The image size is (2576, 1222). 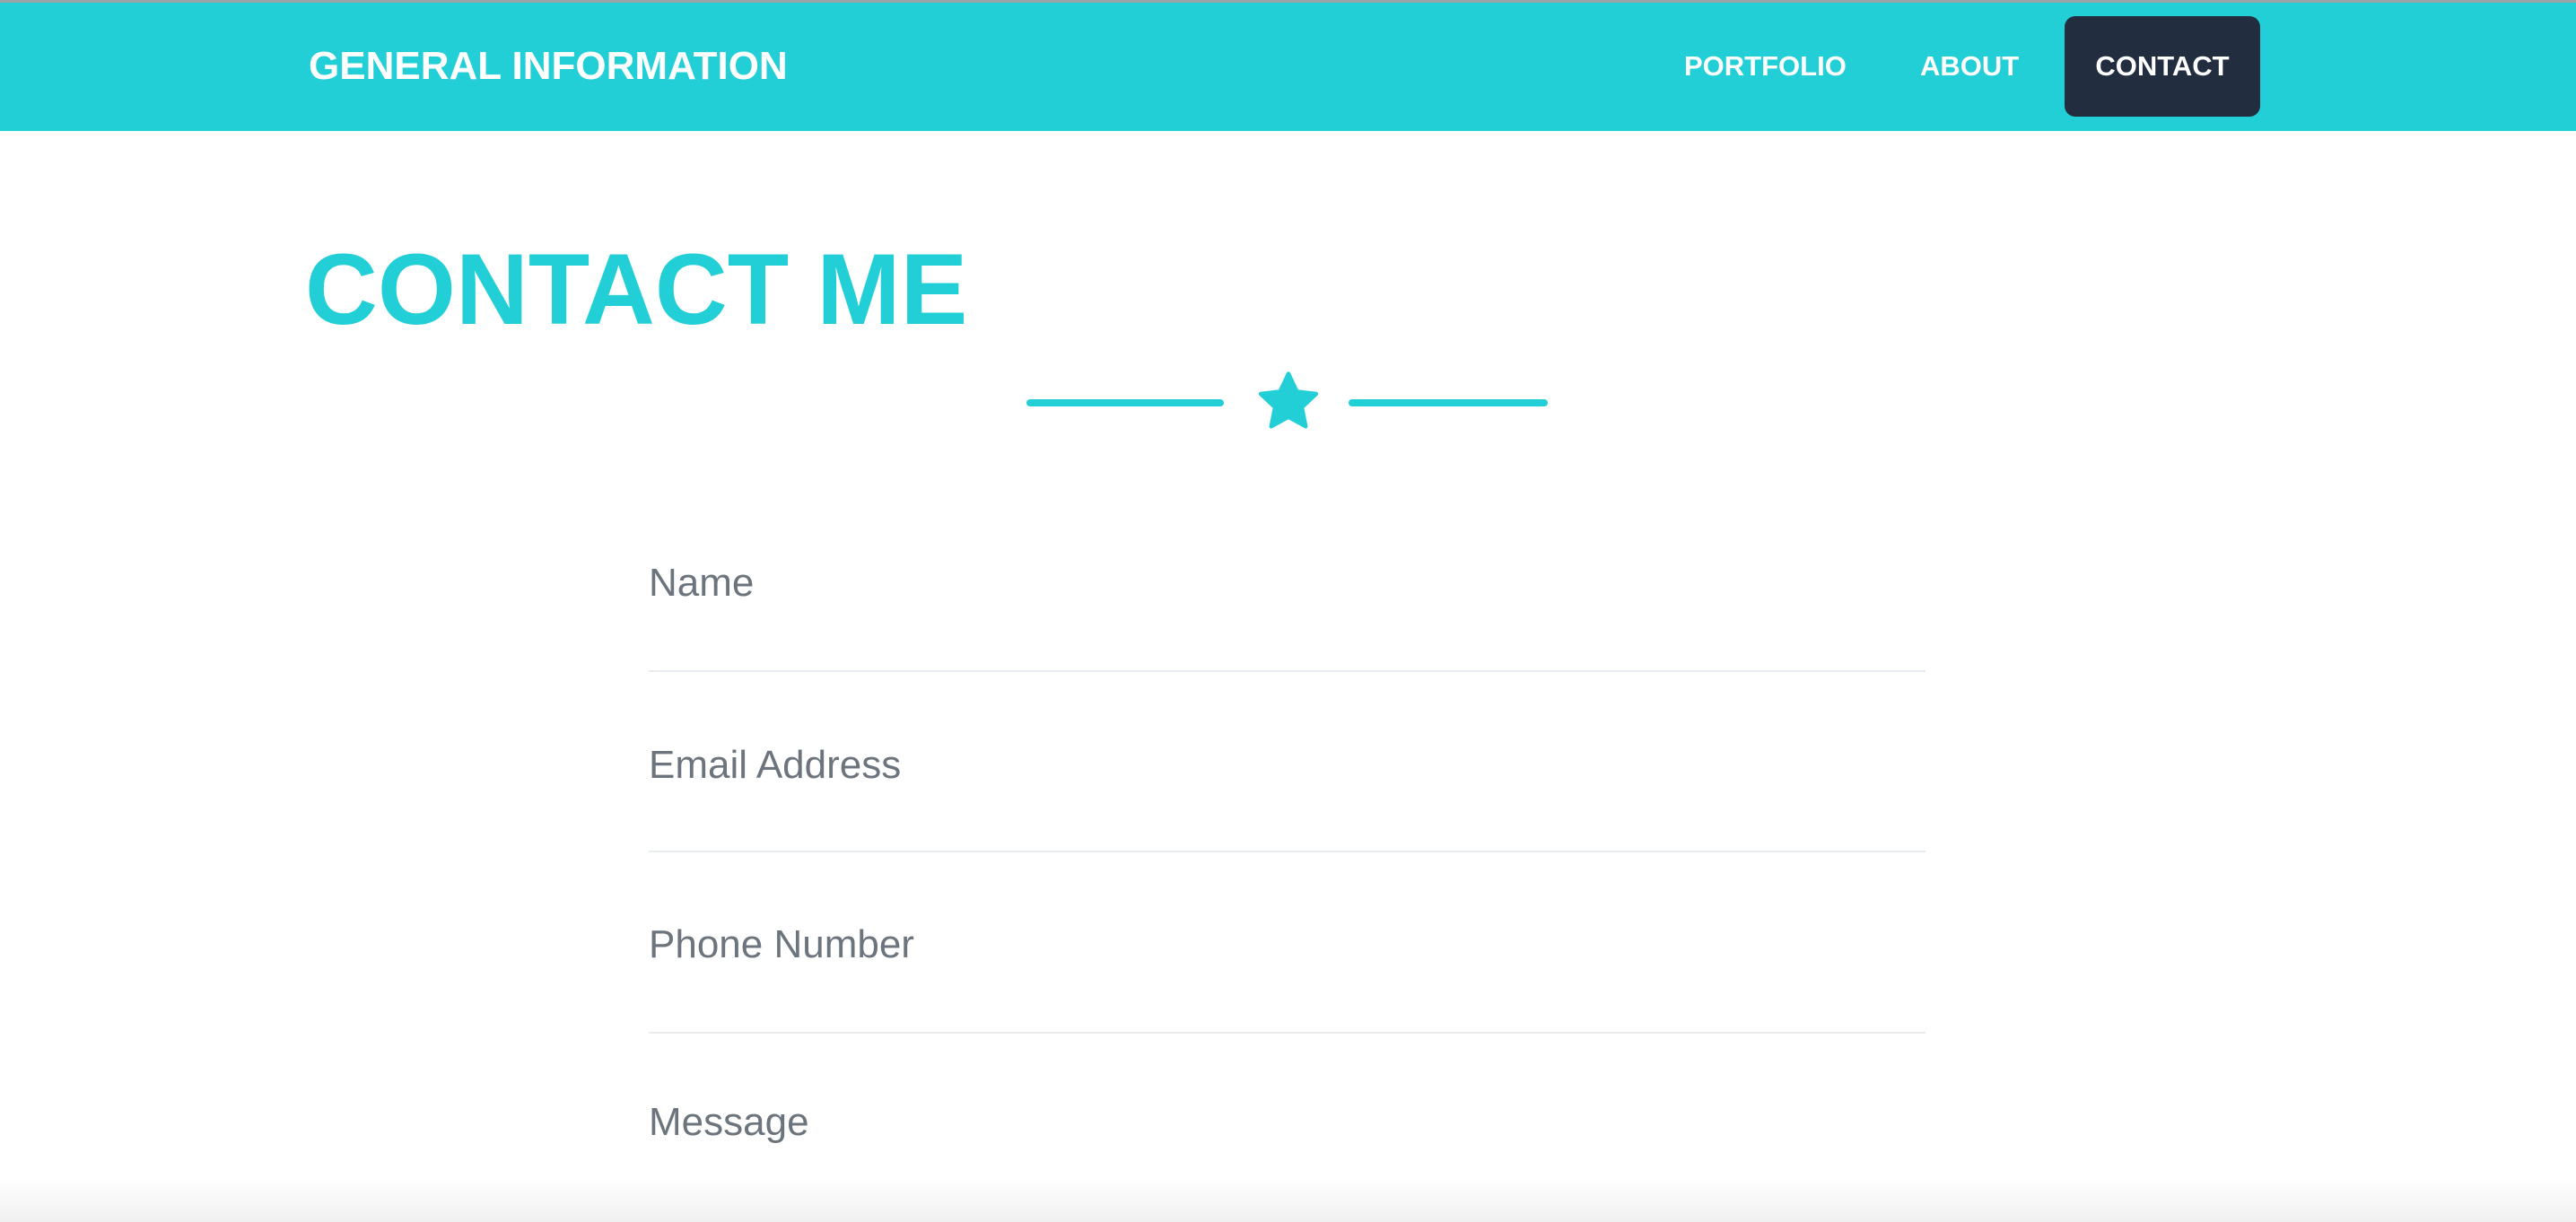 What do you see at coordinates (548, 66) in the screenshot?
I see `brand-link: GENERAL INFORMATION` at bounding box center [548, 66].